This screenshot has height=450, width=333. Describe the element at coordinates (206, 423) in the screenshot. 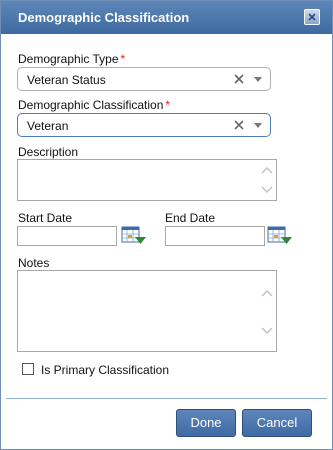

I see `done-button: Done` at that location.